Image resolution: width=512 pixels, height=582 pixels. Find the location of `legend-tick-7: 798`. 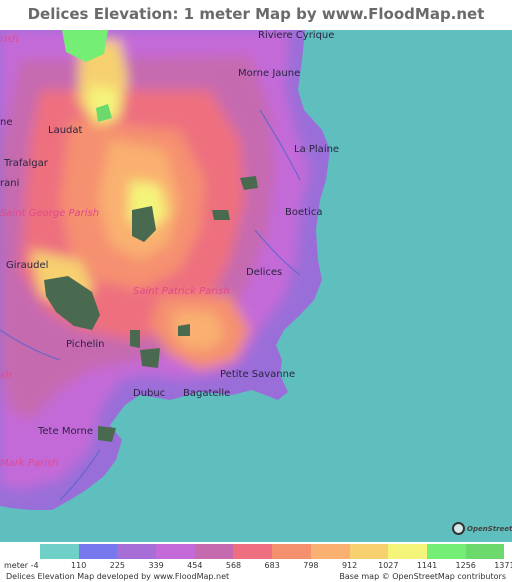

legend-tick-7: 798 is located at coordinates (311, 565).